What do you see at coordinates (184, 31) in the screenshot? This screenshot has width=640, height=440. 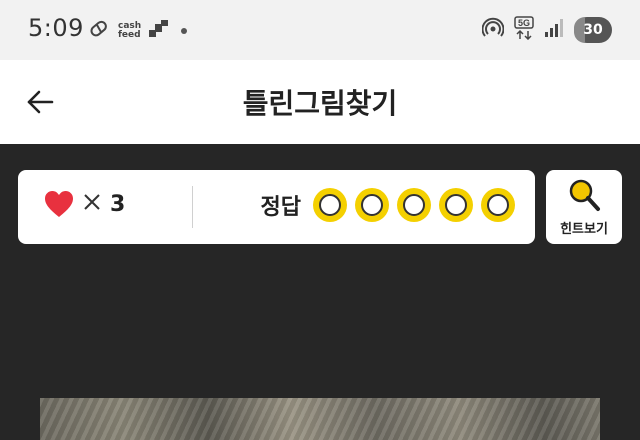 I see `notification-dot-icon` at bounding box center [184, 31].